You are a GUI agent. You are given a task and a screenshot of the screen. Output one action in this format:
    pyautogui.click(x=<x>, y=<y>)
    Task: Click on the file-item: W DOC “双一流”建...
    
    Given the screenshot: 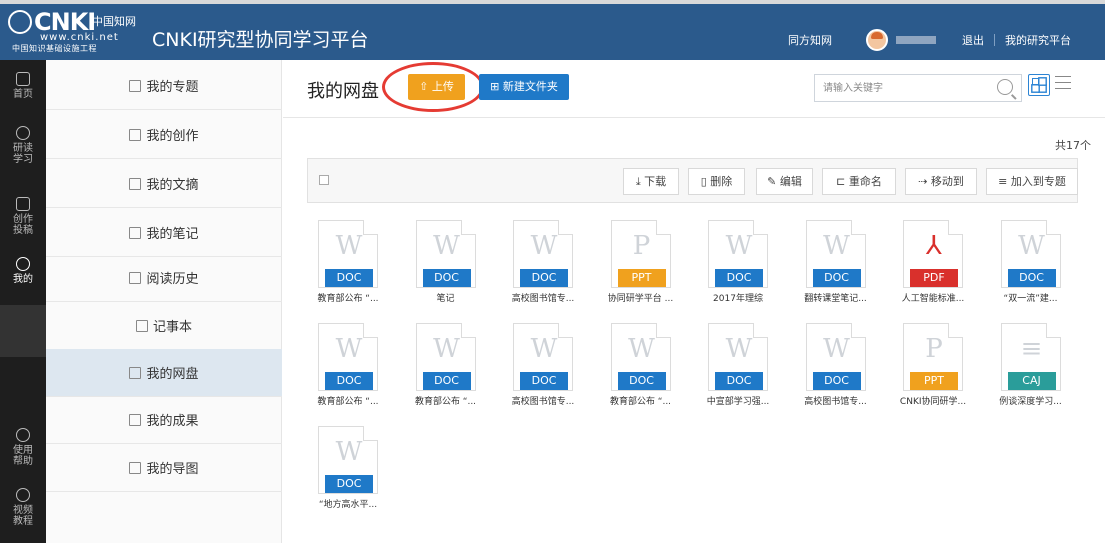 What is the action you would take?
    pyautogui.click(x=1041, y=270)
    